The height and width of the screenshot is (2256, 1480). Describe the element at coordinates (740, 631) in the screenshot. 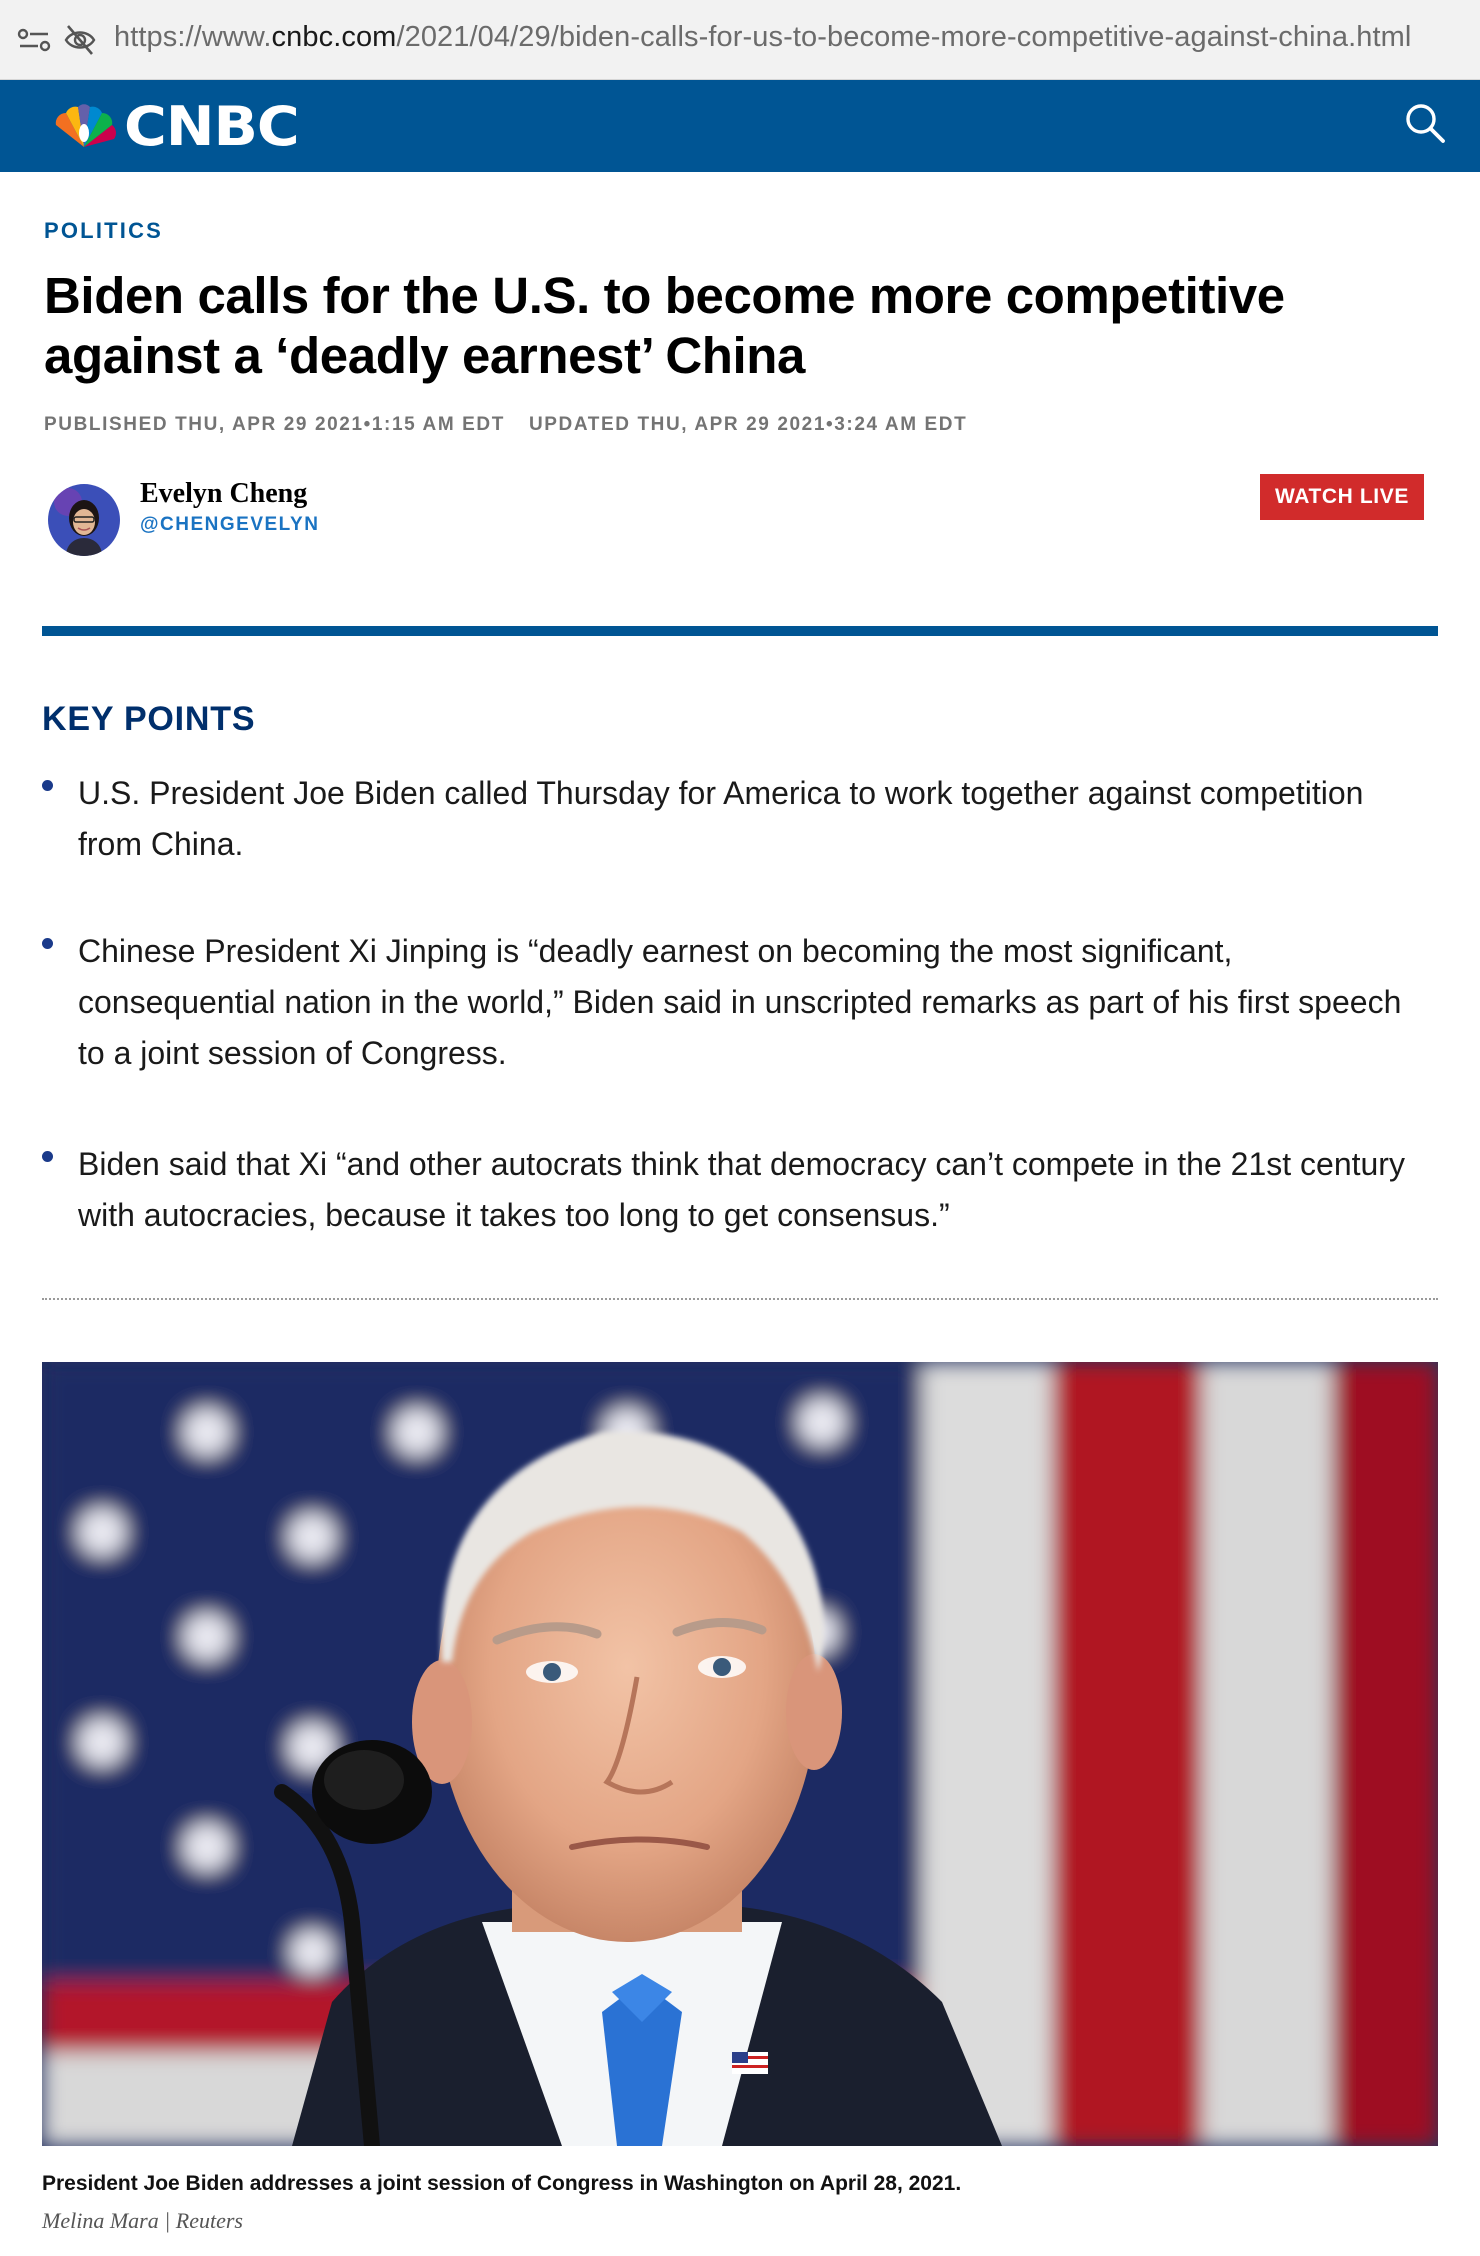

I see `section-divider` at that location.